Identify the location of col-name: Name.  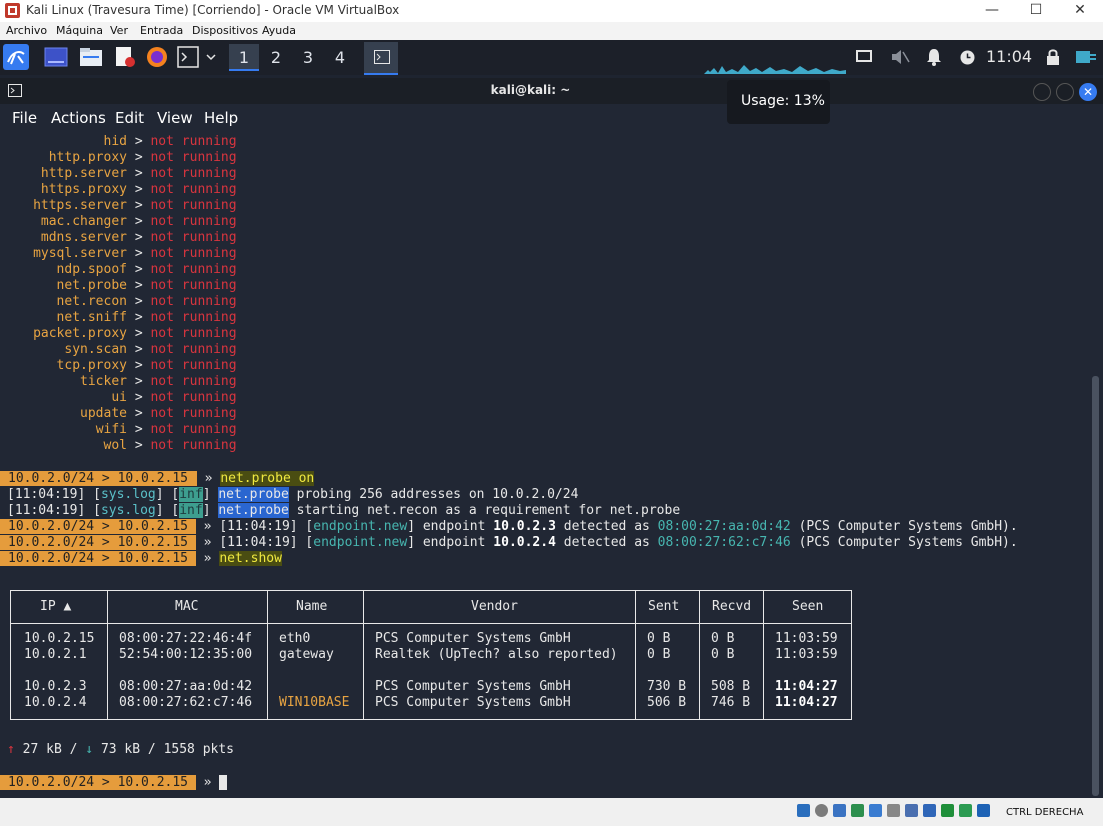
(311, 606).